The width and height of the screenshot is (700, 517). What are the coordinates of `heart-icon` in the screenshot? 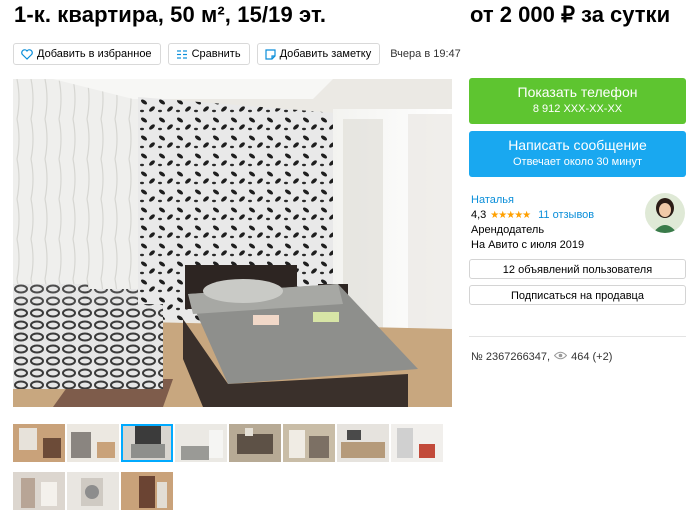 It's located at (27, 54).